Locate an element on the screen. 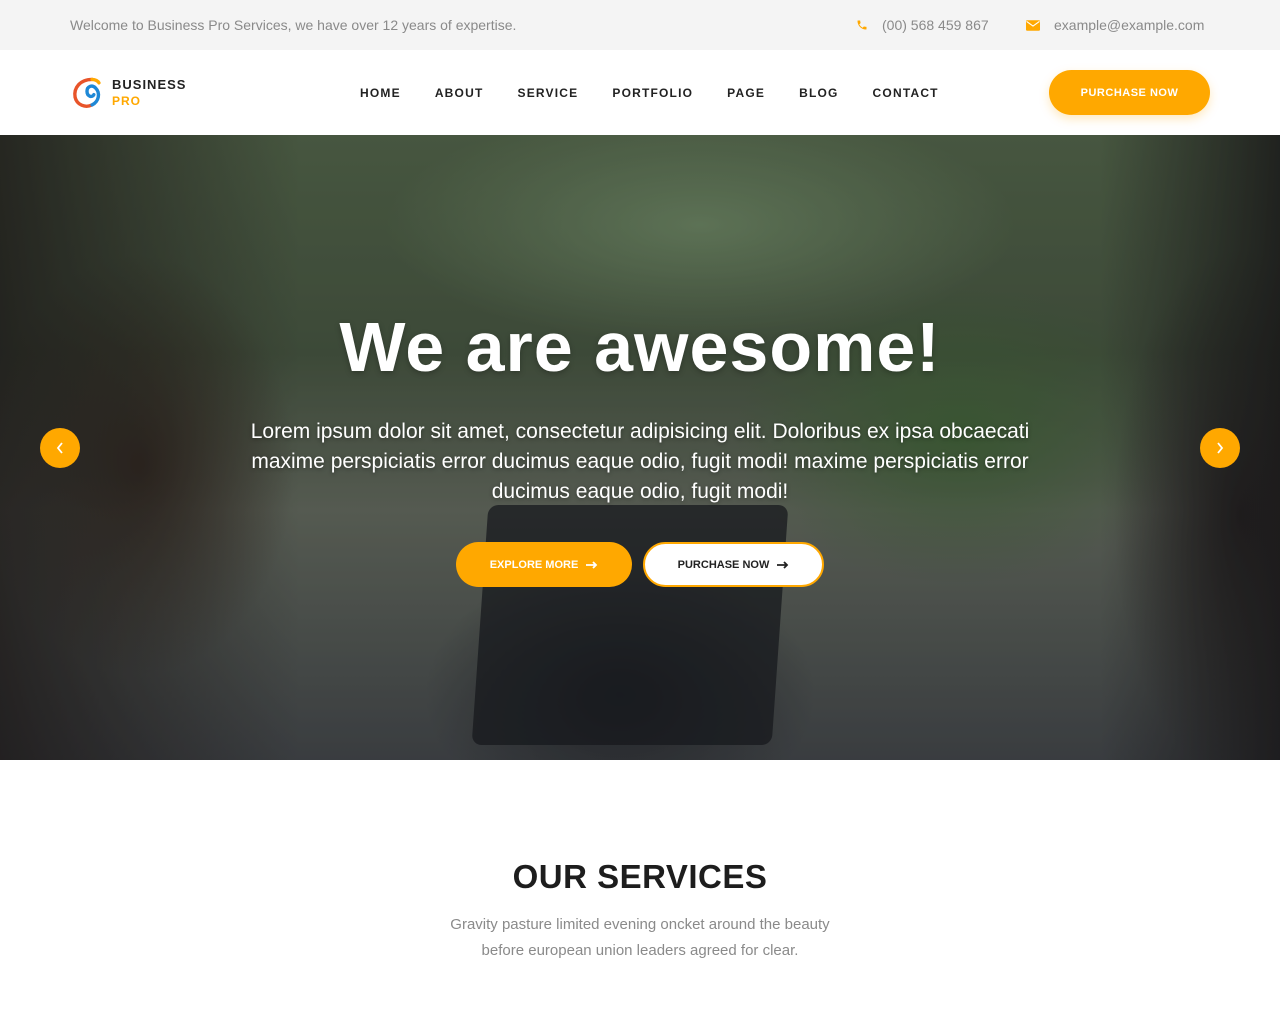 The image size is (1280, 1024). chevron-right-icon is located at coordinates (1220, 448).